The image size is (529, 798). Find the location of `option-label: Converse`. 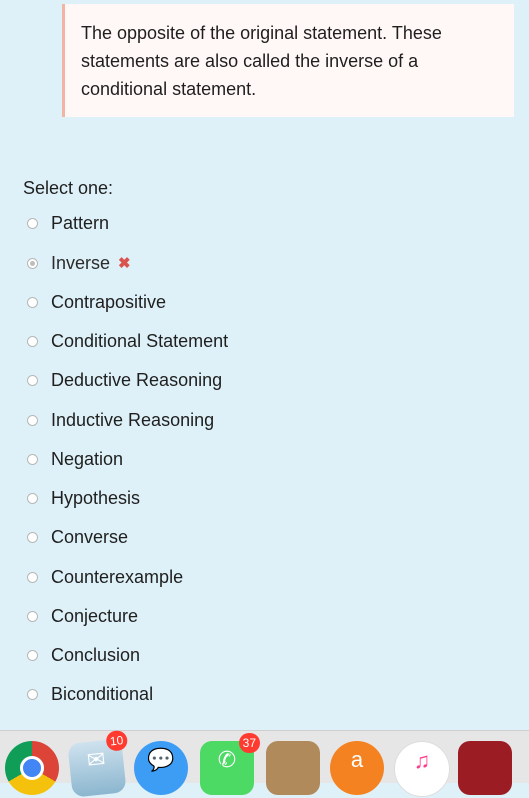

option-label: Converse is located at coordinates (90, 536).